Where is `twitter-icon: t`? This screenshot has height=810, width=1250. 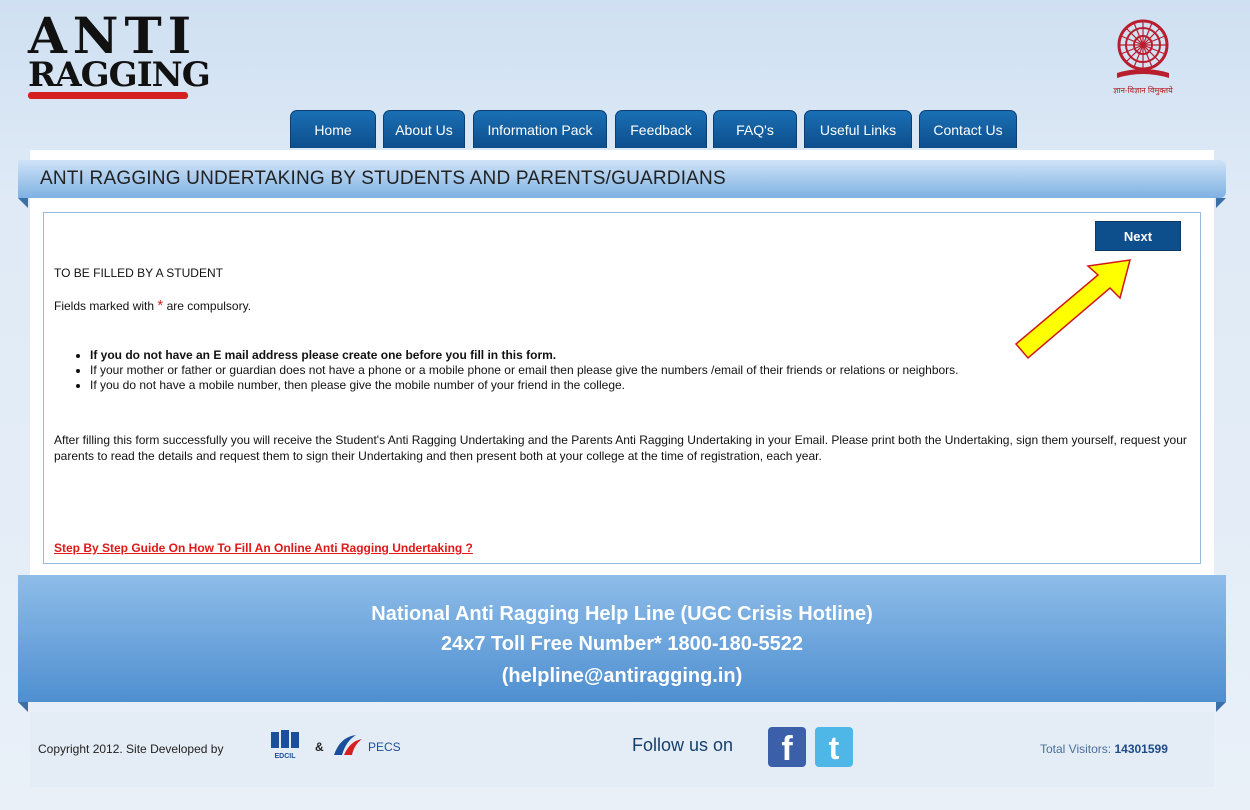
twitter-icon: t is located at coordinates (834, 747).